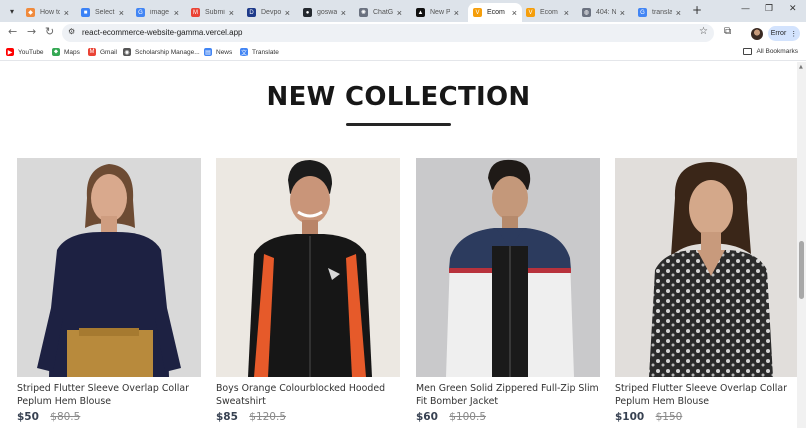 Image resolution: width=806 pixels, height=428 pixels. Describe the element at coordinates (265, 52) in the screenshot. I see `bookmark-label: Translate` at that location.